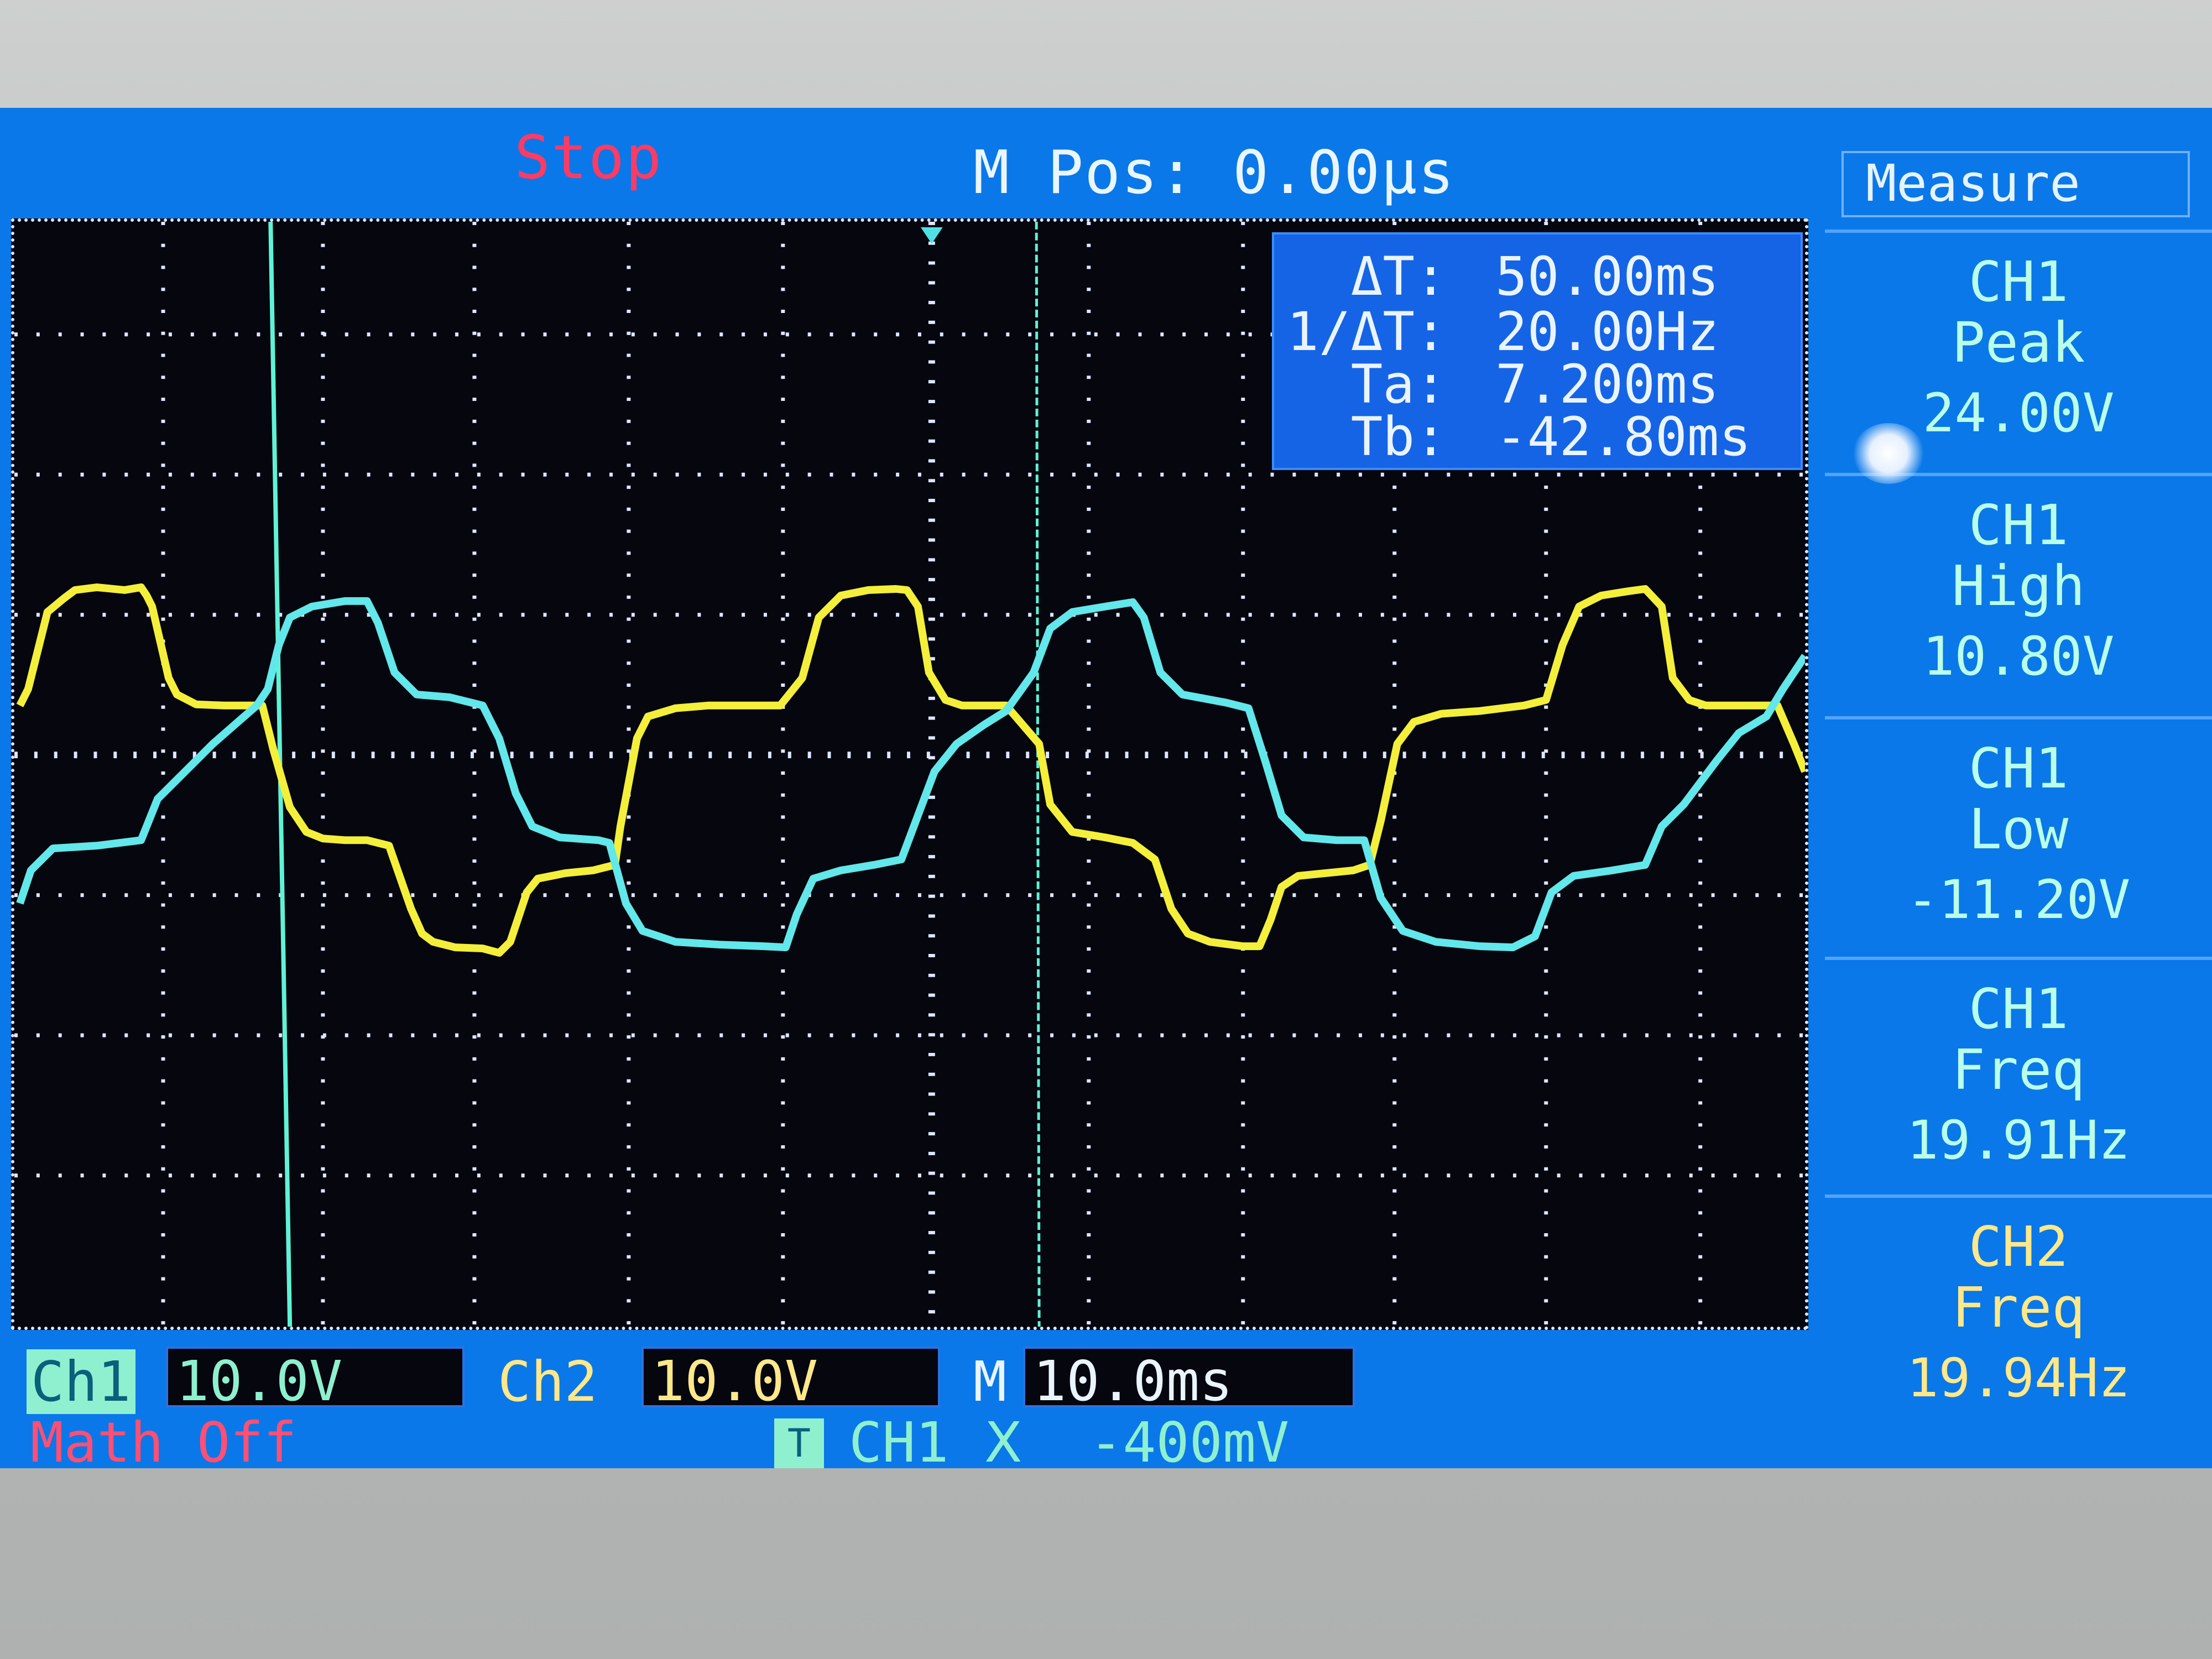  I want to click on trigger-position-marker, so click(932, 236).